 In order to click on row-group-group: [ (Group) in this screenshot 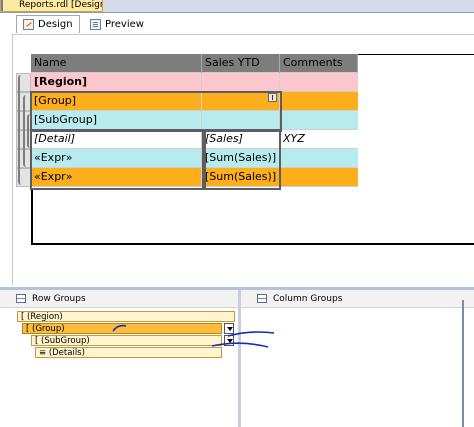, I will do `click(122, 328)`.